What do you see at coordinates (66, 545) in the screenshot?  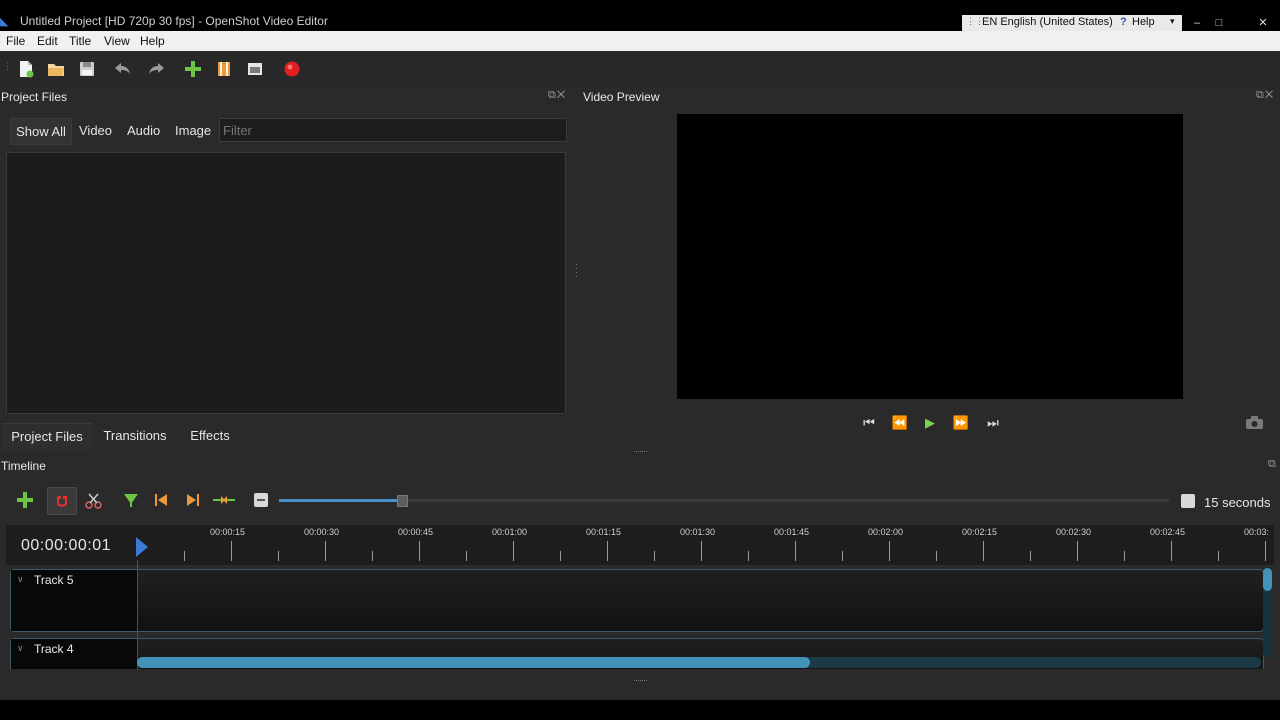 I see `timecode-display: 00:00:00:01` at bounding box center [66, 545].